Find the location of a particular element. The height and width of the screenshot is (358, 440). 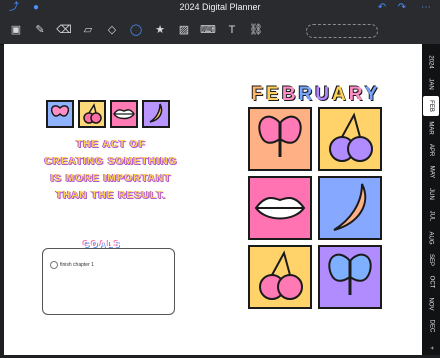

tab-label: FEB is located at coordinates (430, 106).